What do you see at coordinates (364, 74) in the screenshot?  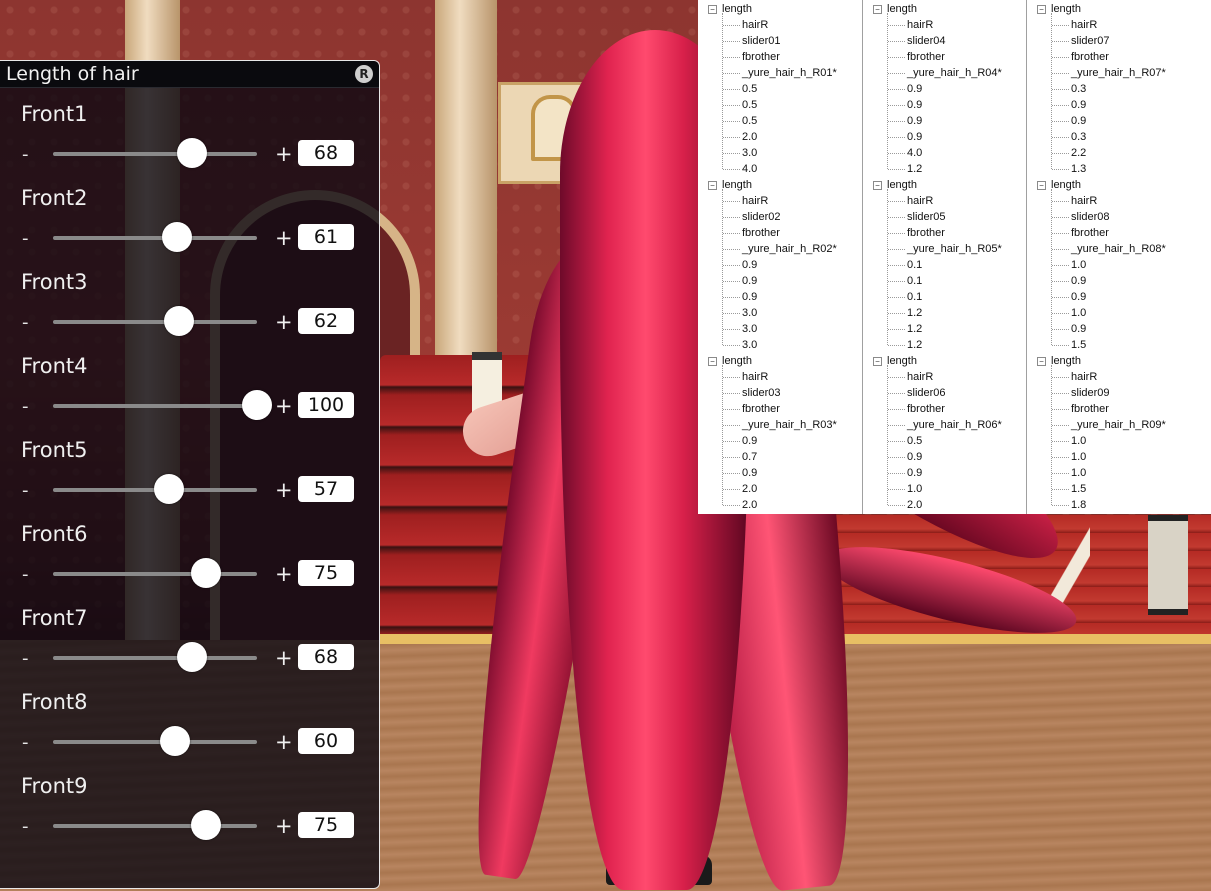 I see `reset-button: R` at bounding box center [364, 74].